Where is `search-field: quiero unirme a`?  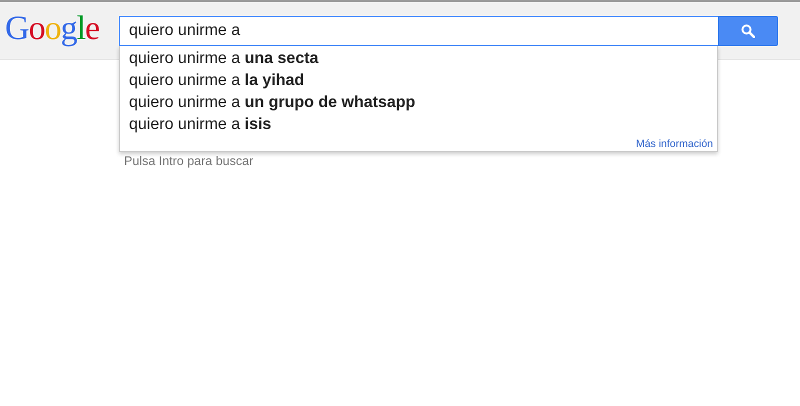
search-field: quiero unirme a is located at coordinates (418, 31).